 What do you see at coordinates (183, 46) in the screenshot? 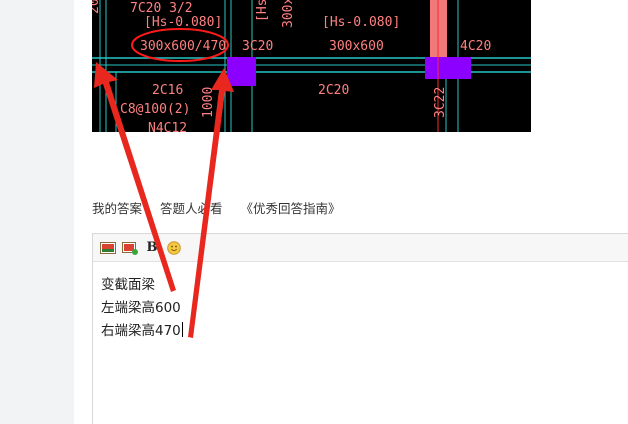
I see `label-section-left: 300x600/470` at bounding box center [183, 46].